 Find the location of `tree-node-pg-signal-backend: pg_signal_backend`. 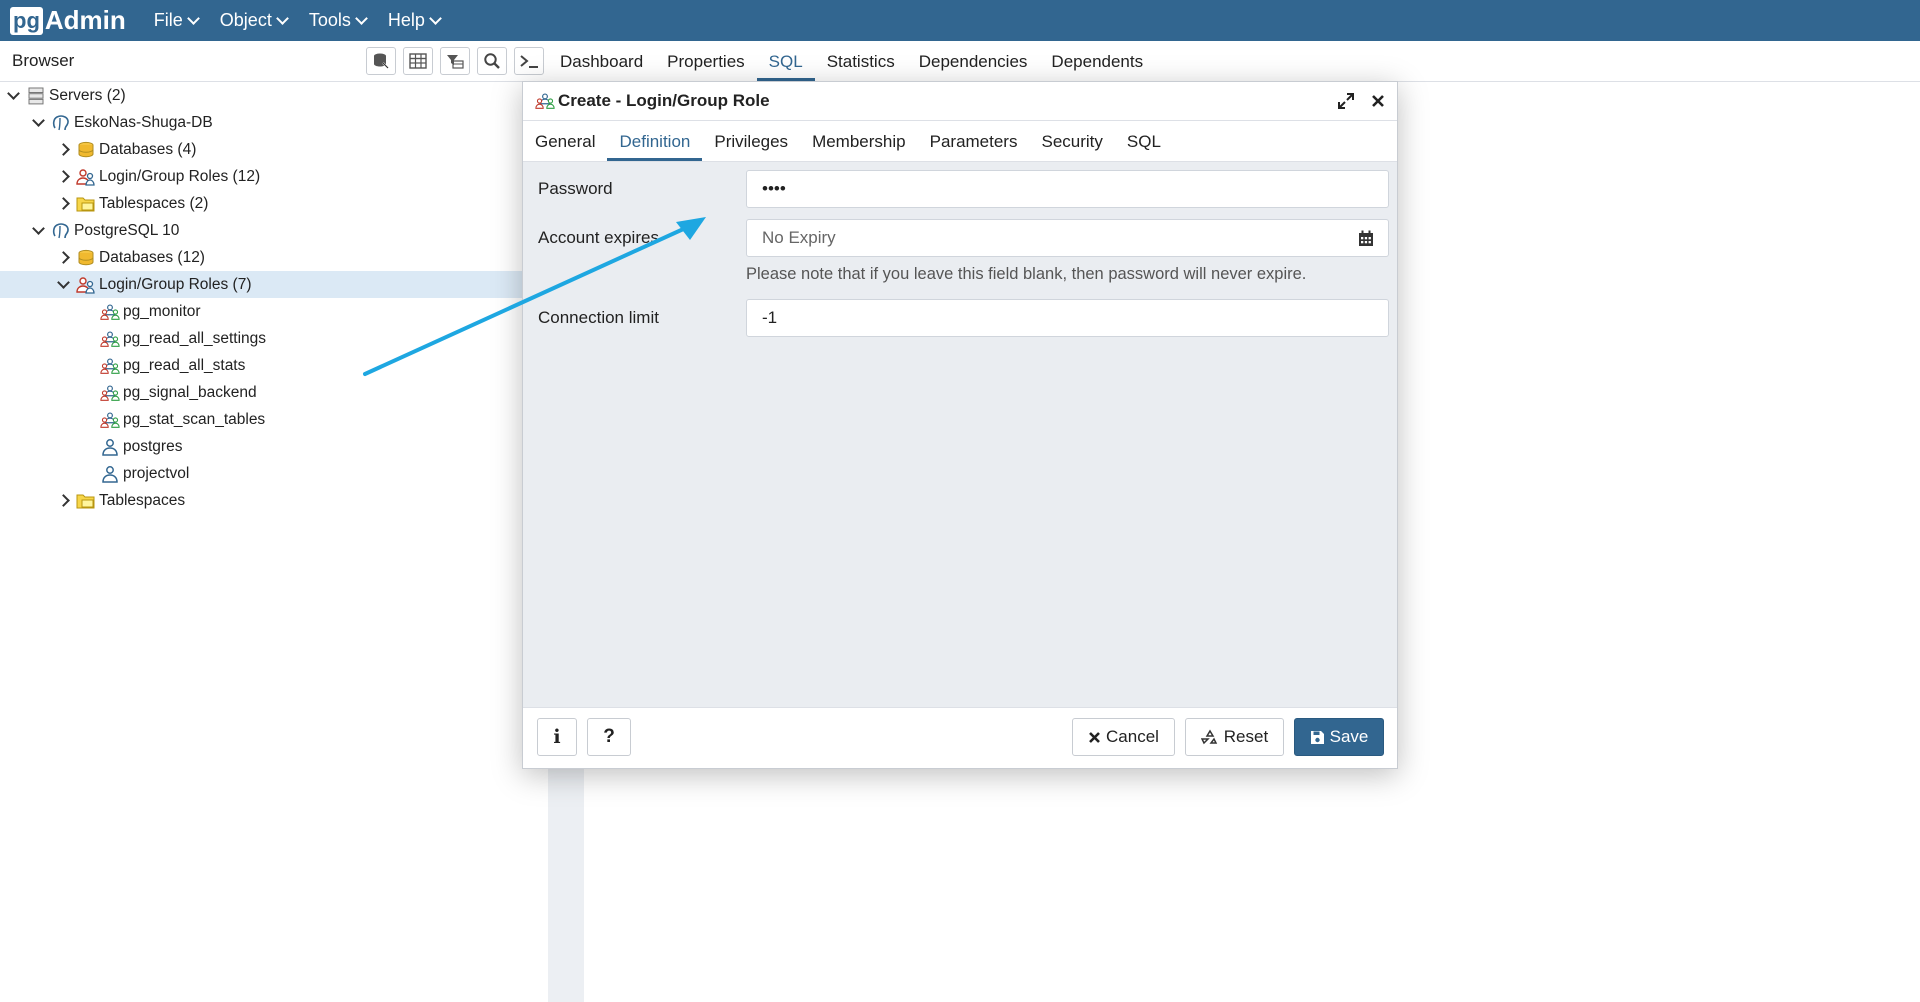

tree-node-pg-signal-backend: pg_signal_backend is located at coordinates (178, 392).